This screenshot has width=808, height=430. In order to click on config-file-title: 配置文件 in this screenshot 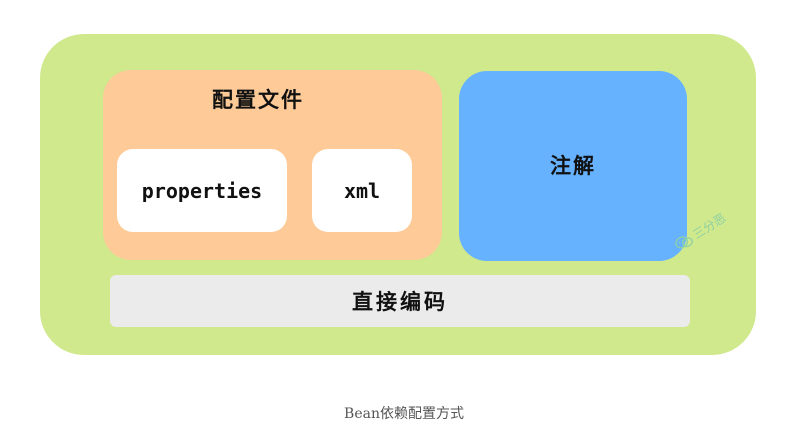, I will do `click(258, 100)`.